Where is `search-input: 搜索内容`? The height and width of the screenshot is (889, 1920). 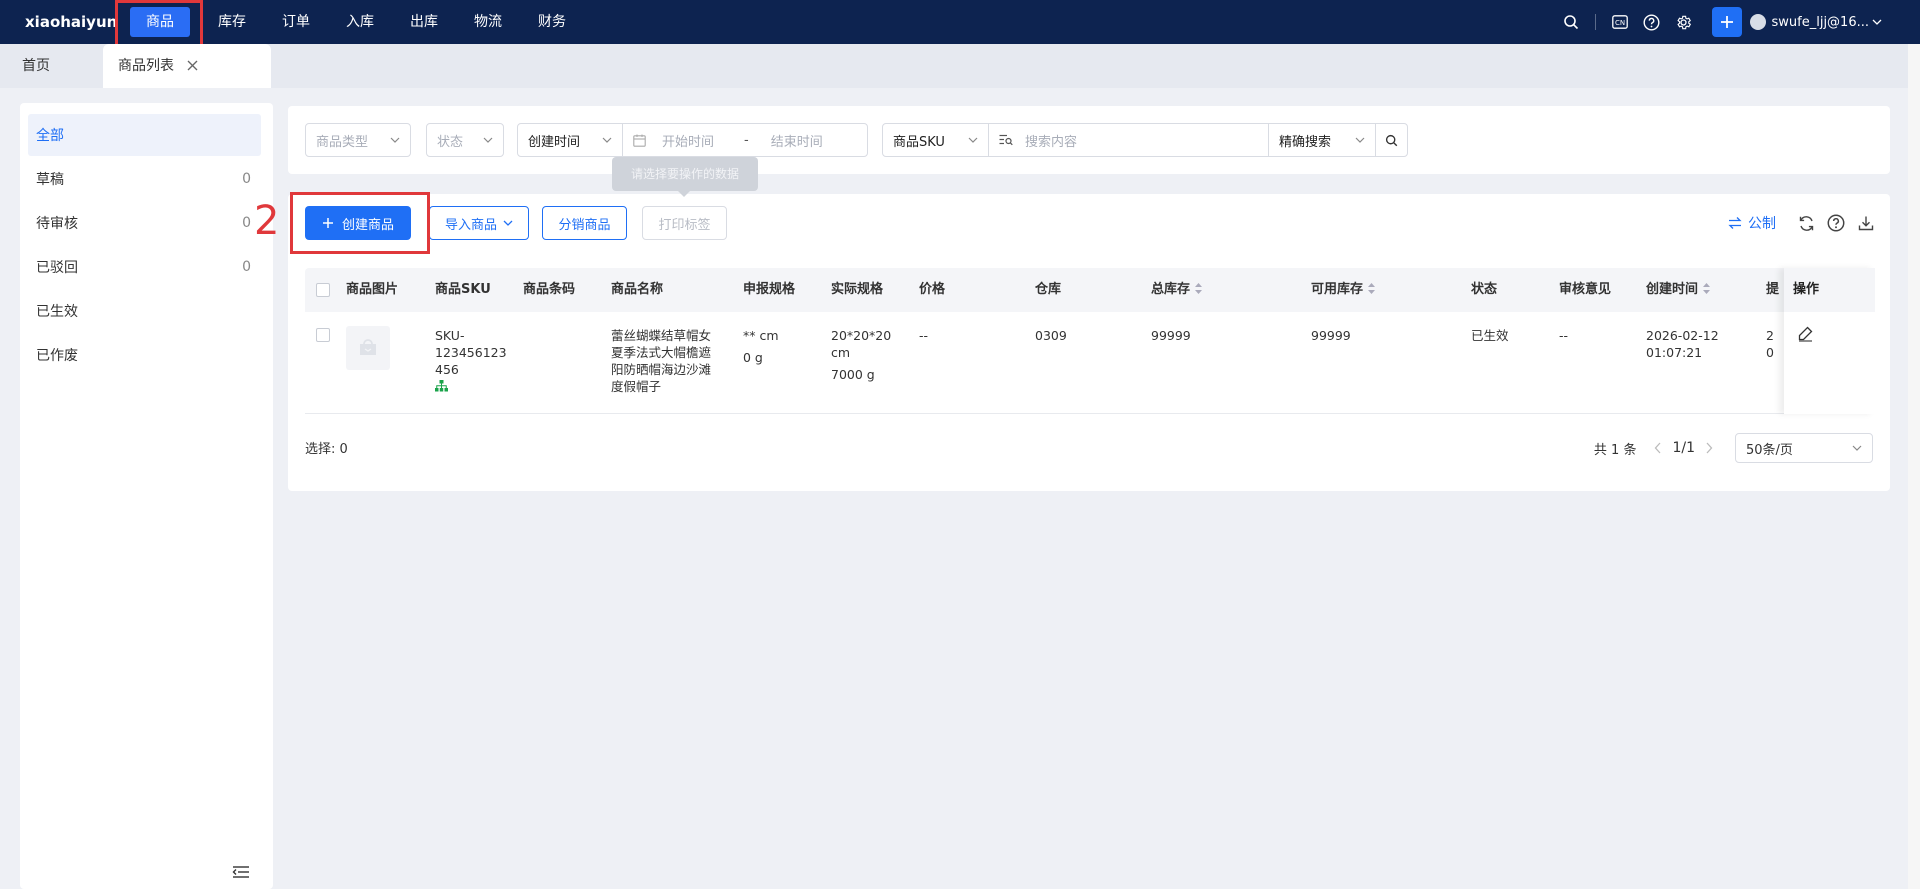 search-input: 搜索内容 is located at coordinates (1128, 140).